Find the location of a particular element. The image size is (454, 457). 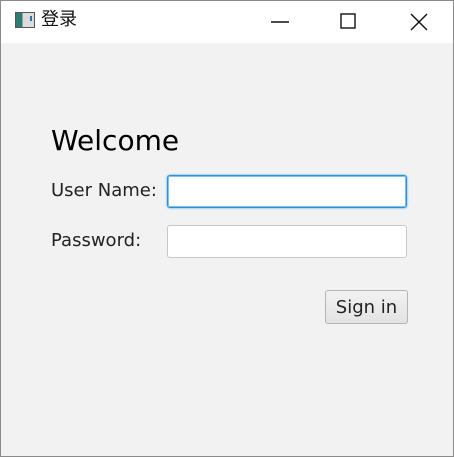

minimize-button is located at coordinates (280, 22).